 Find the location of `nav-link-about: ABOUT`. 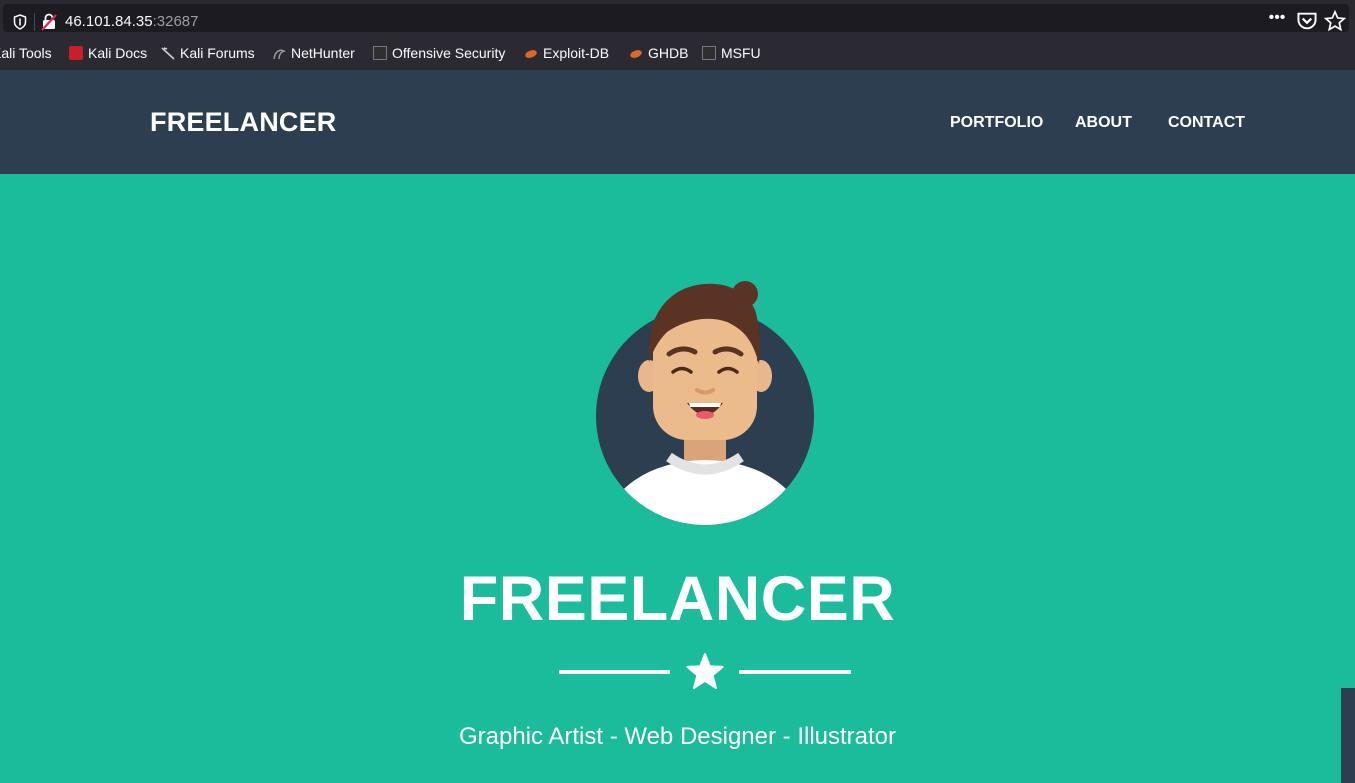

nav-link-about: ABOUT is located at coordinates (1103, 123).